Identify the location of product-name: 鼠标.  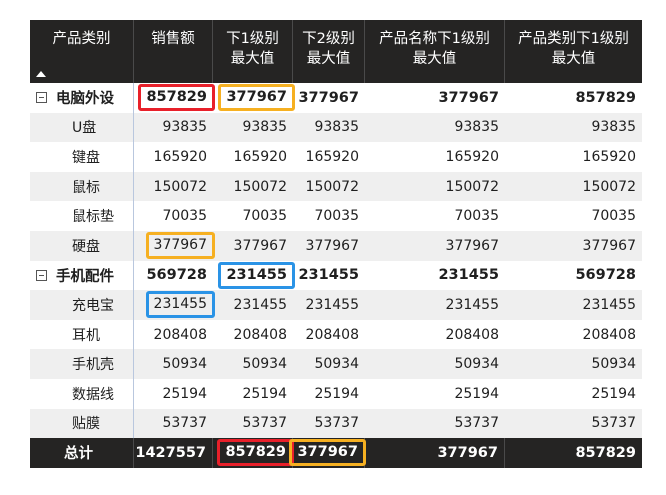
(82, 186).